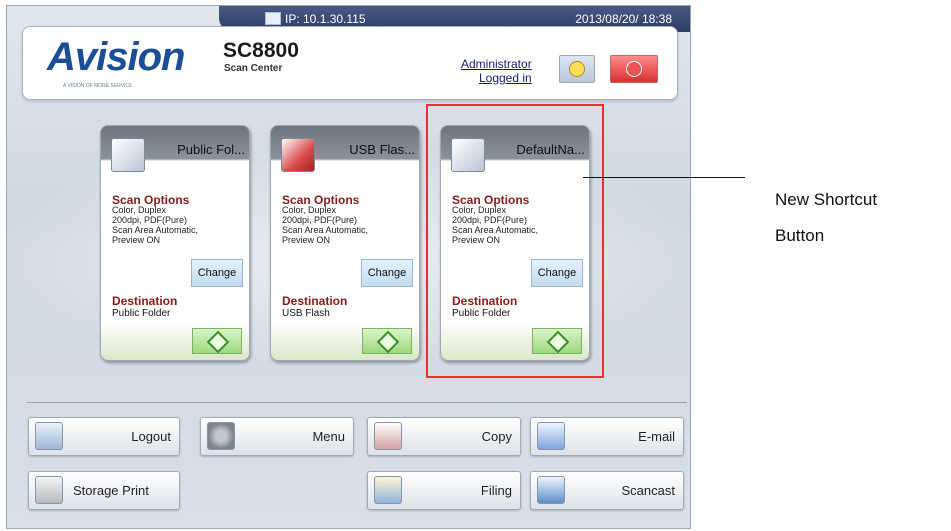 This screenshot has width=951, height=531. What do you see at coordinates (664, 177) in the screenshot?
I see `callout-line` at bounding box center [664, 177].